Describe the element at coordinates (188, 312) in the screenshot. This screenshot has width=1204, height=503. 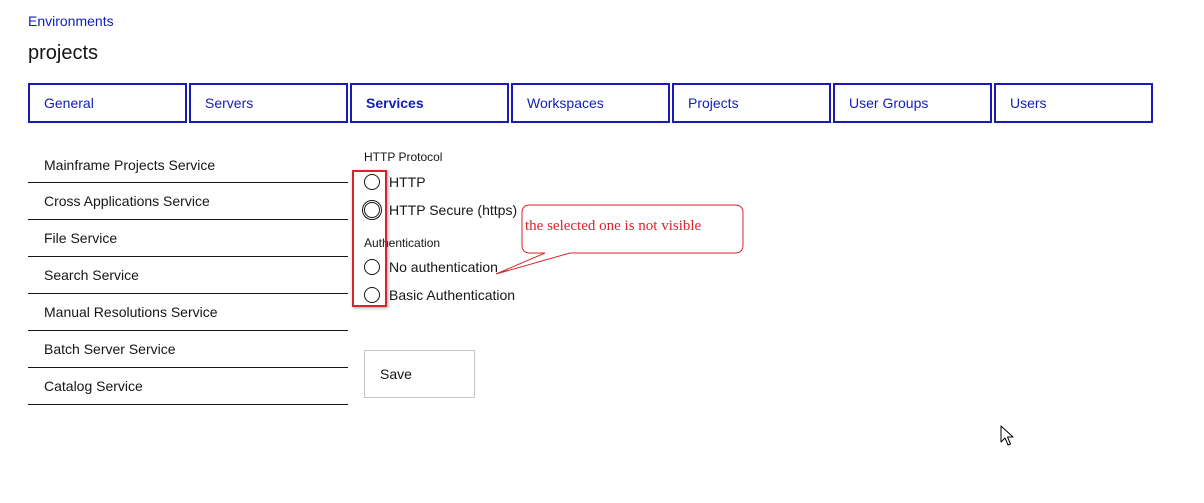
I see `service-item-manual-resolutions: Manual Resolutions Service` at that location.